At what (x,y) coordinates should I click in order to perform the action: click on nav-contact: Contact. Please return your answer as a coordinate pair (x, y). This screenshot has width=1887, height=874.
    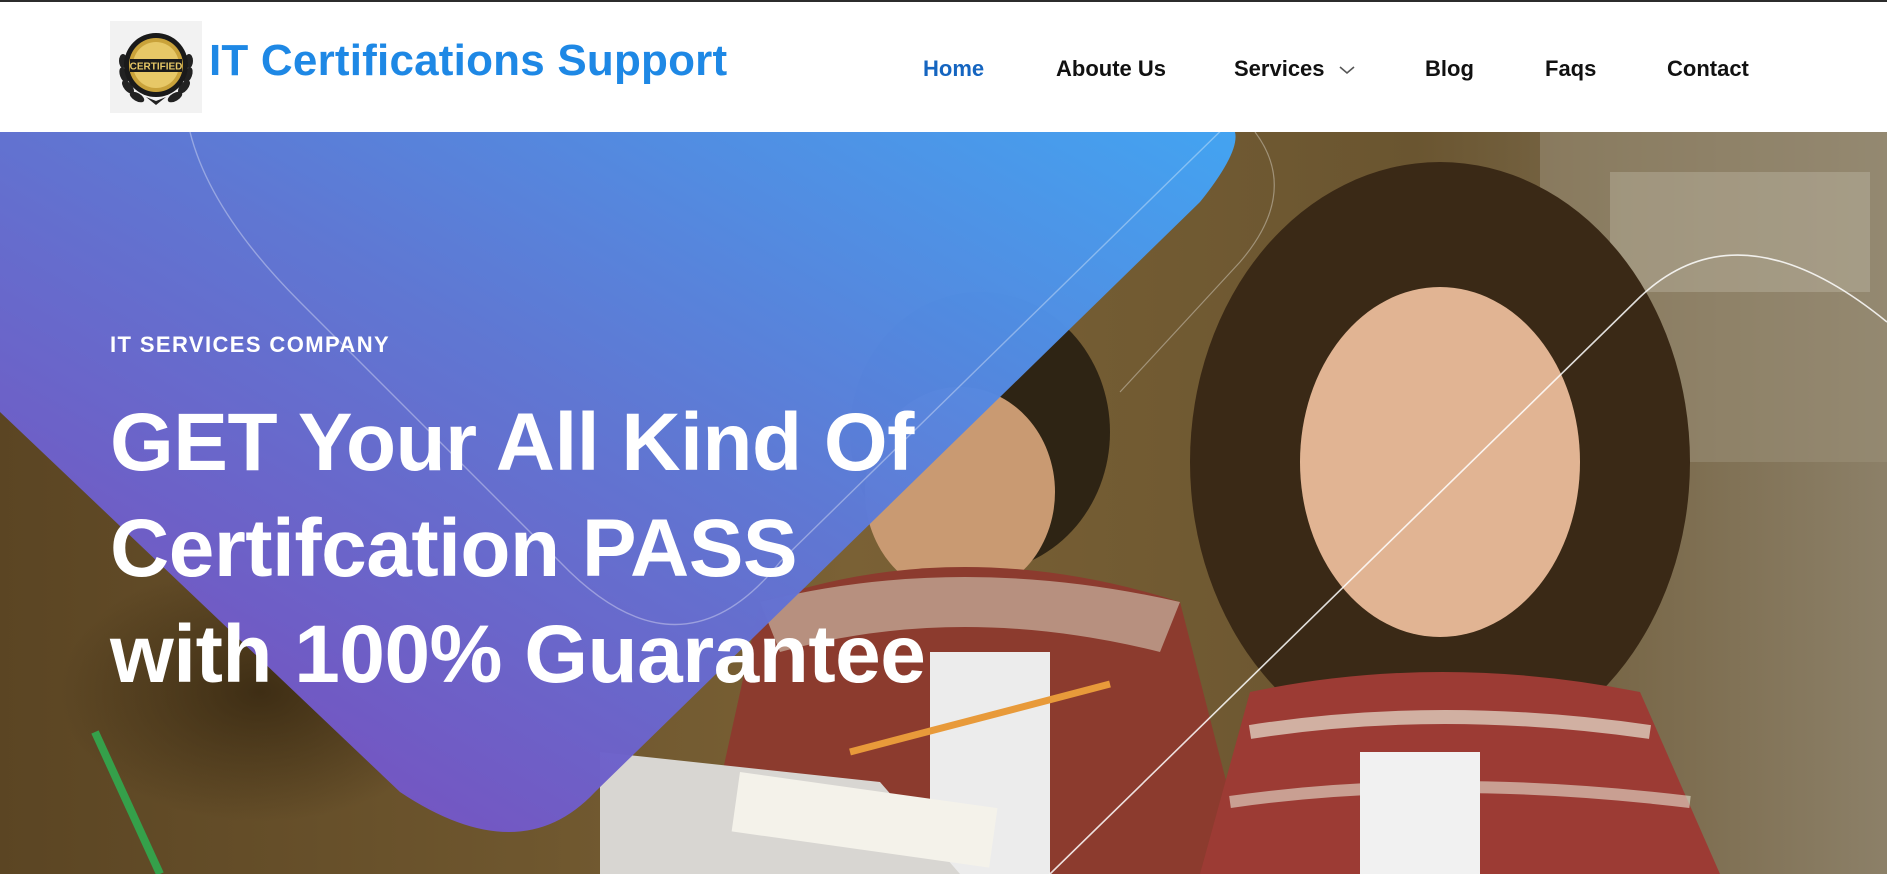
    Looking at the image, I should click on (1708, 69).